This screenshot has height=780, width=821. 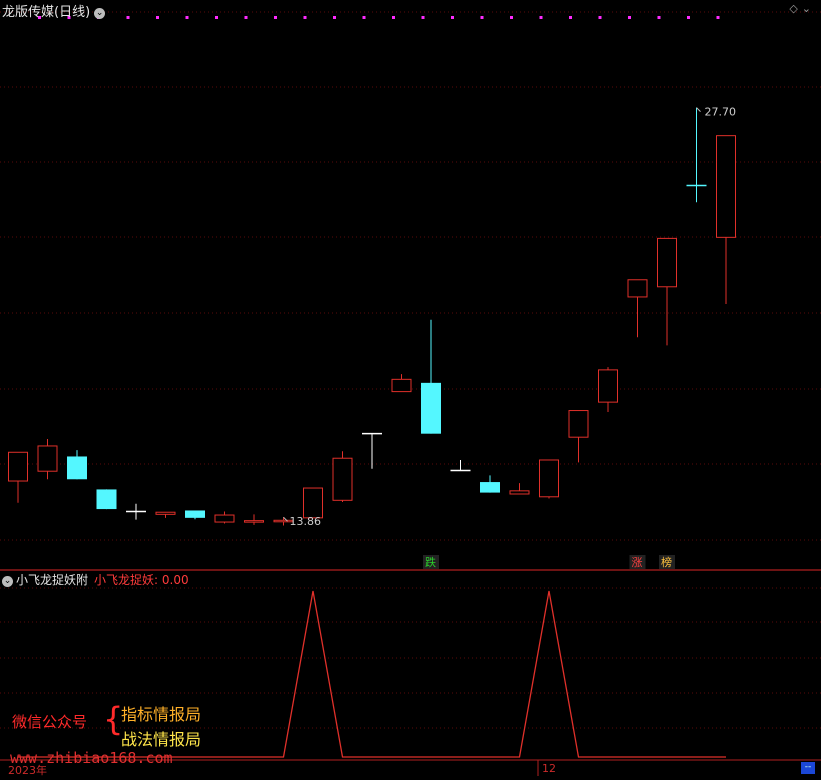 I want to click on watermark-line-1: 指标情报局, so click(x=161, y=714).